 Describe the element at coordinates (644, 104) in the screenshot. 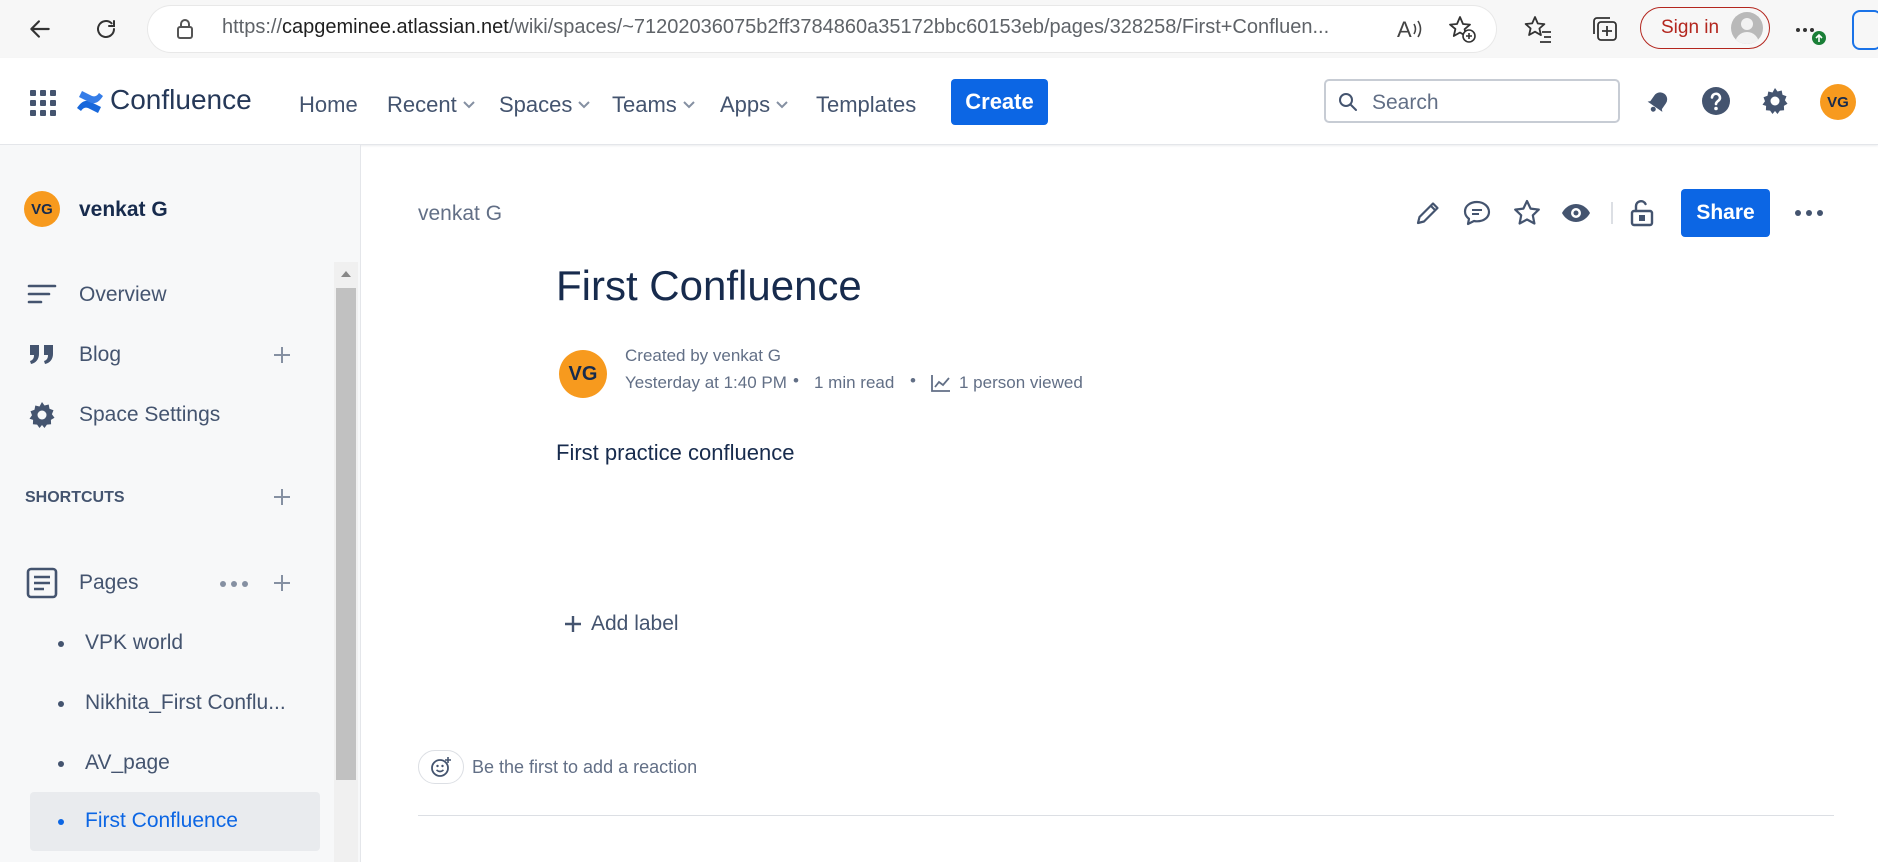

I see `nav-teams-label: Teams` at that location.